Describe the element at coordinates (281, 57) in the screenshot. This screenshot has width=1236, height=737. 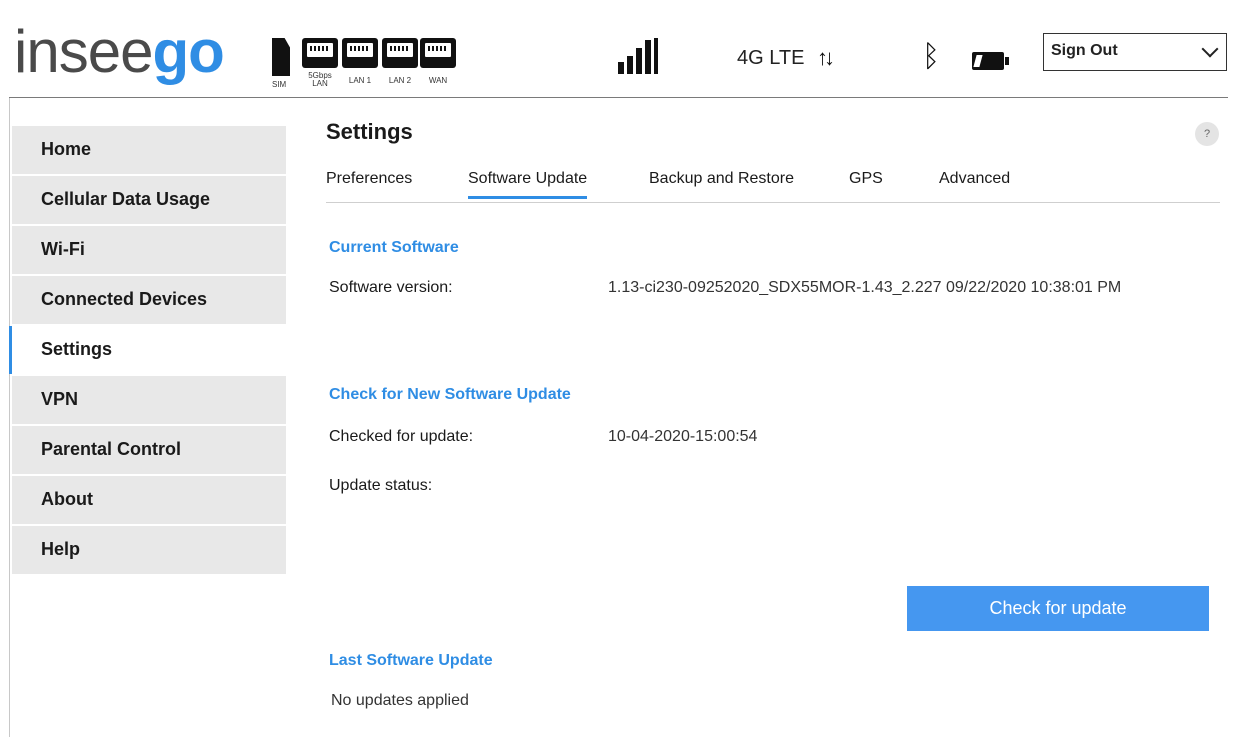
I see `sim-icon` at that location.